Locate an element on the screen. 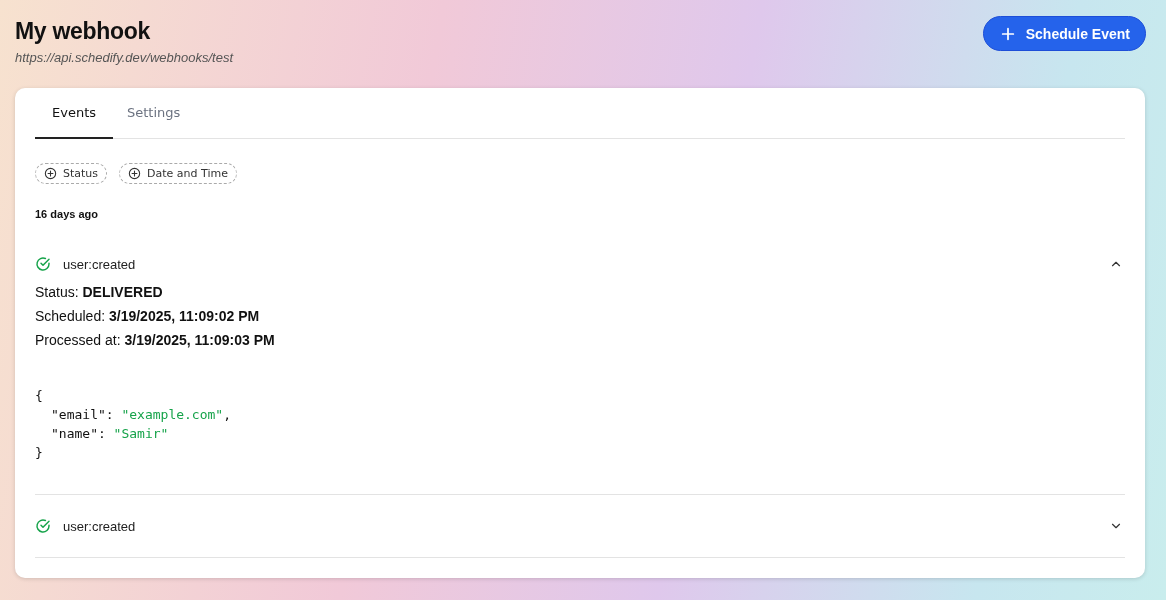  detail-line: Scheduled: 3/19/2025, 11:09:02 PM is located at coordinates (148, 316).